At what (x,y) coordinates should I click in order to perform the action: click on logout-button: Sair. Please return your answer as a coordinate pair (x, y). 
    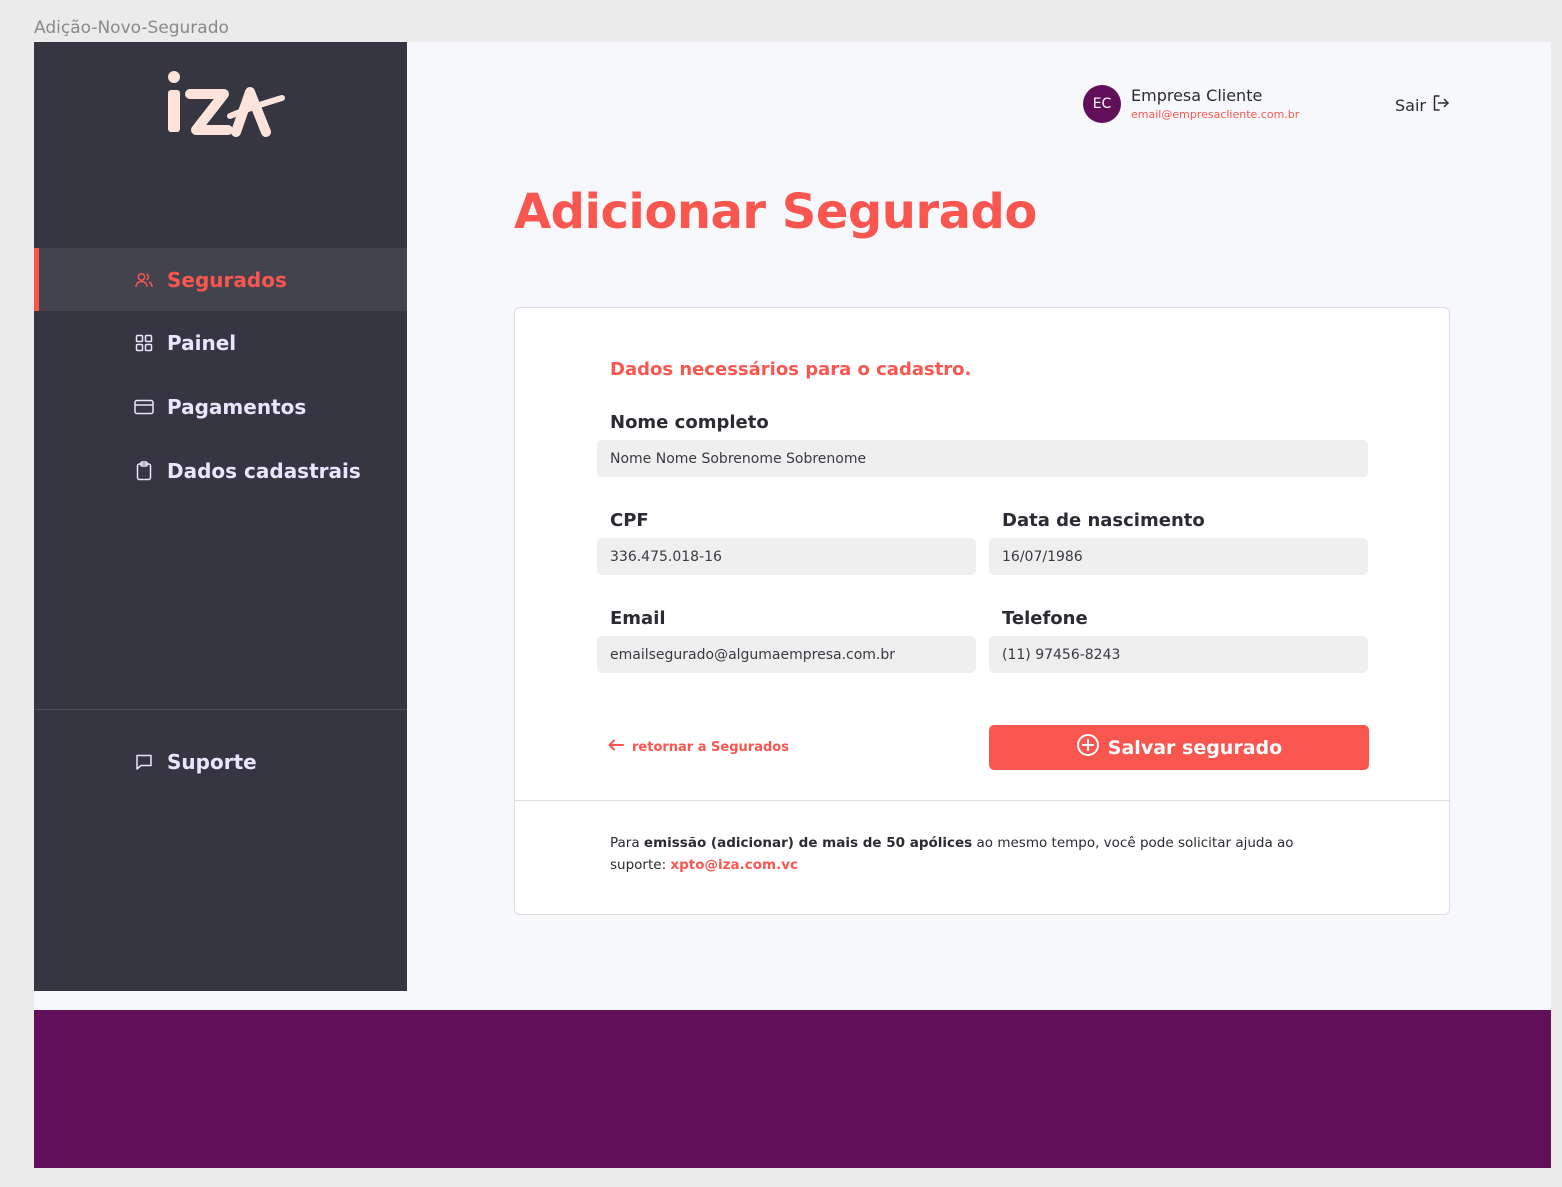
    Looking at the image, I should click on (1422, 105).